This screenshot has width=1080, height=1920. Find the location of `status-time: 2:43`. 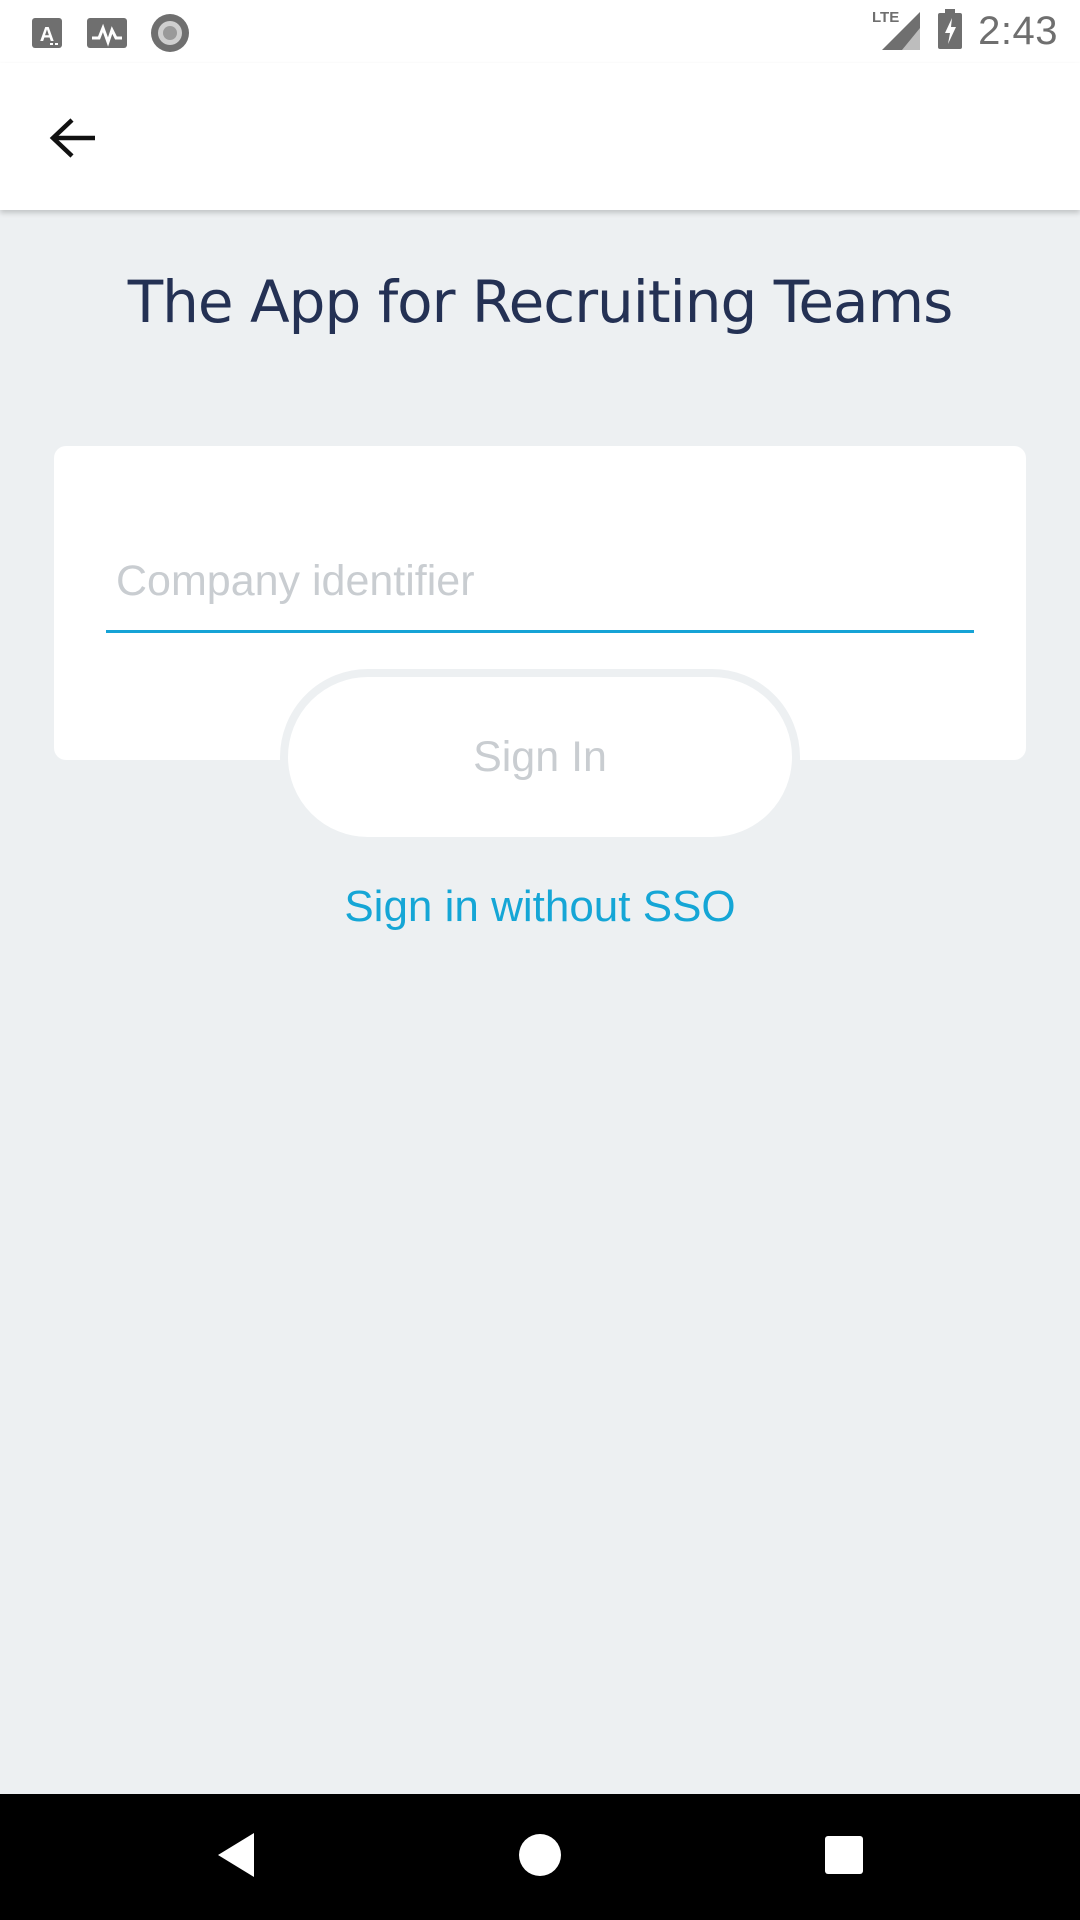

status-time: 2:43 is located at coordinates (1018, 31).